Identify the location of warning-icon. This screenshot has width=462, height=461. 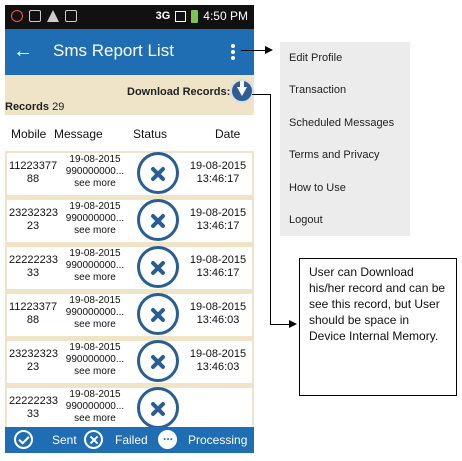
(53, 16).